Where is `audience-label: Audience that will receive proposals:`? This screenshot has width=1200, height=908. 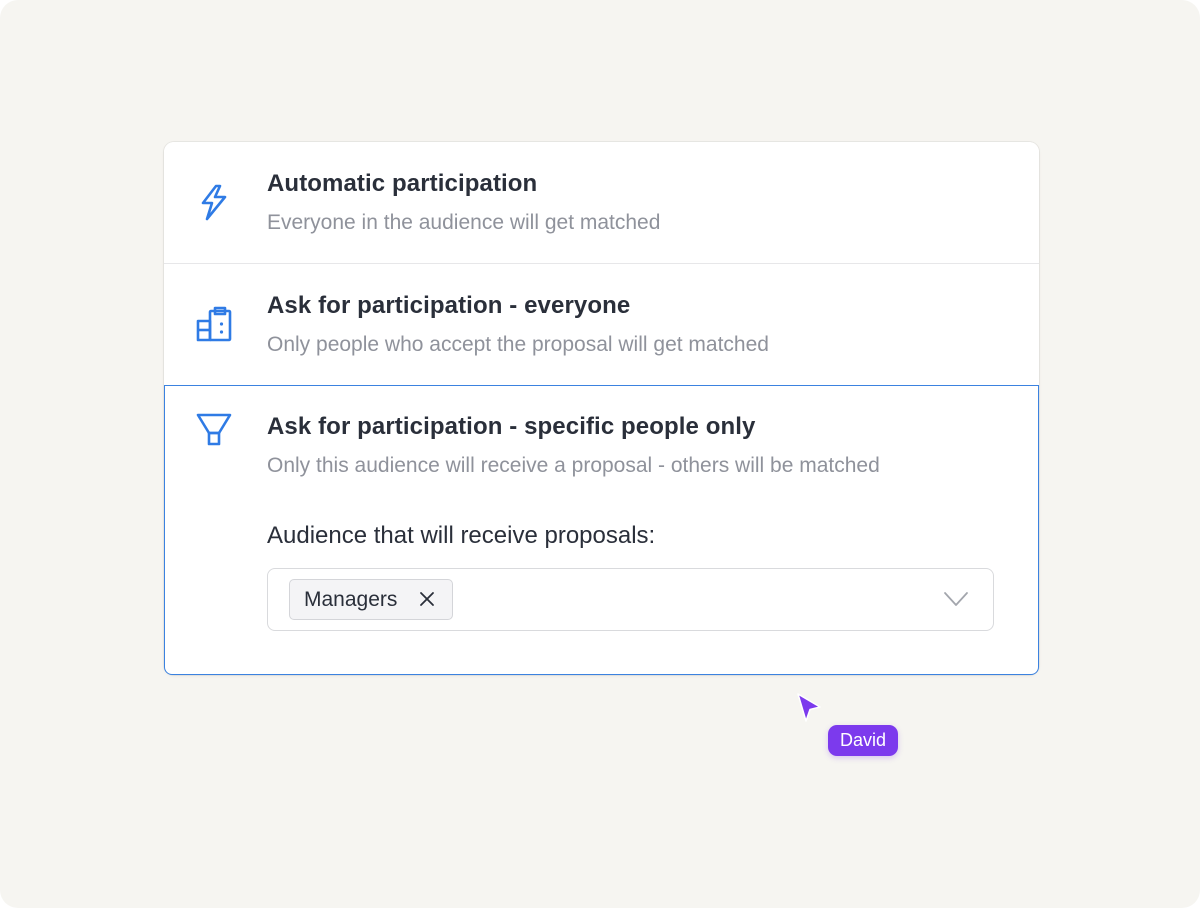
audience-label: Audience that will receive proposals: is located at coordinates (461, 535).